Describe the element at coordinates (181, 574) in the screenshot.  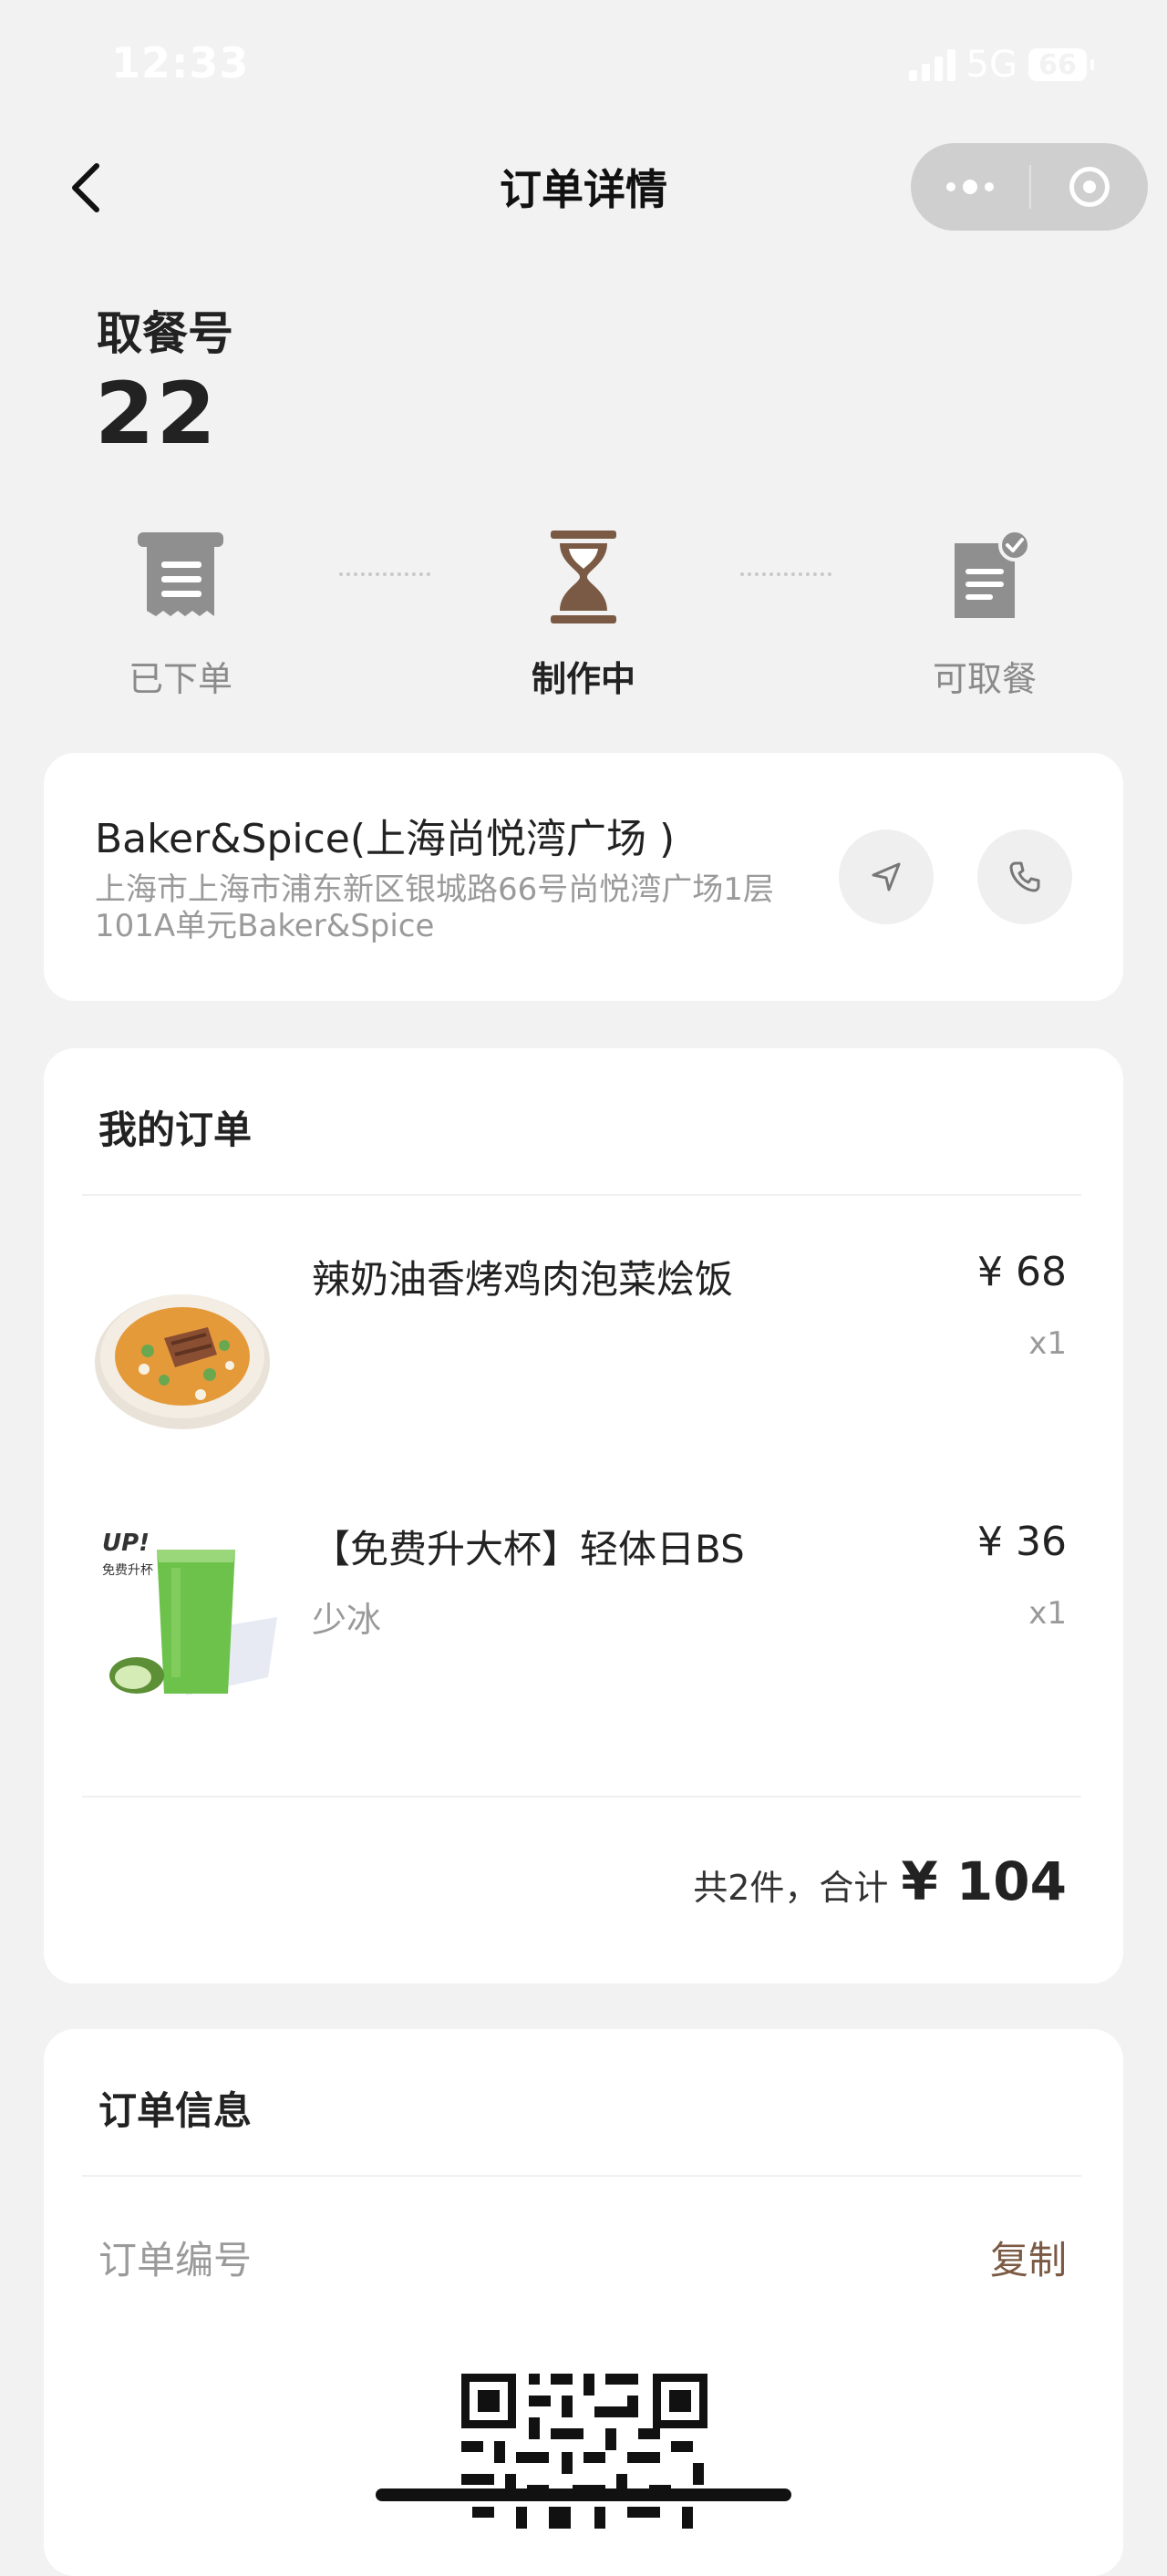
I see `receipt-icon` at that location.